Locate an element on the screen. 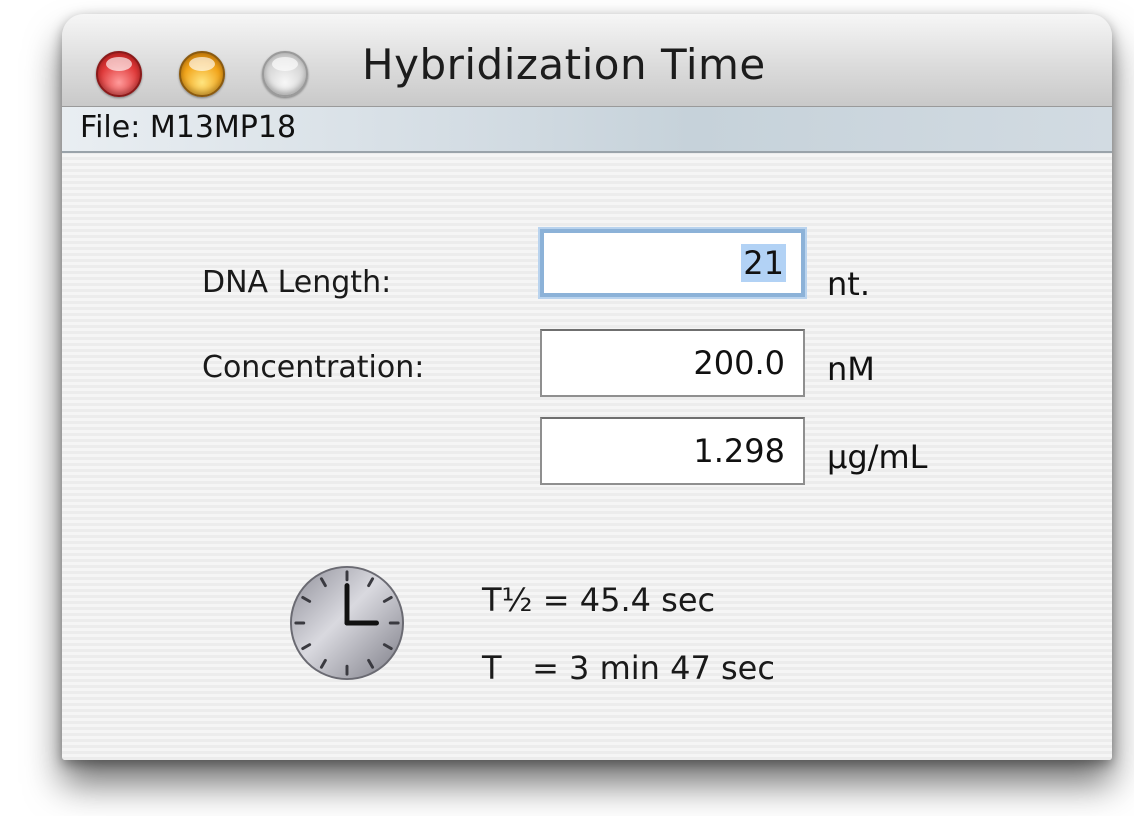  concentration-nm-value: 200.0 is located at coordinates (739, 363).